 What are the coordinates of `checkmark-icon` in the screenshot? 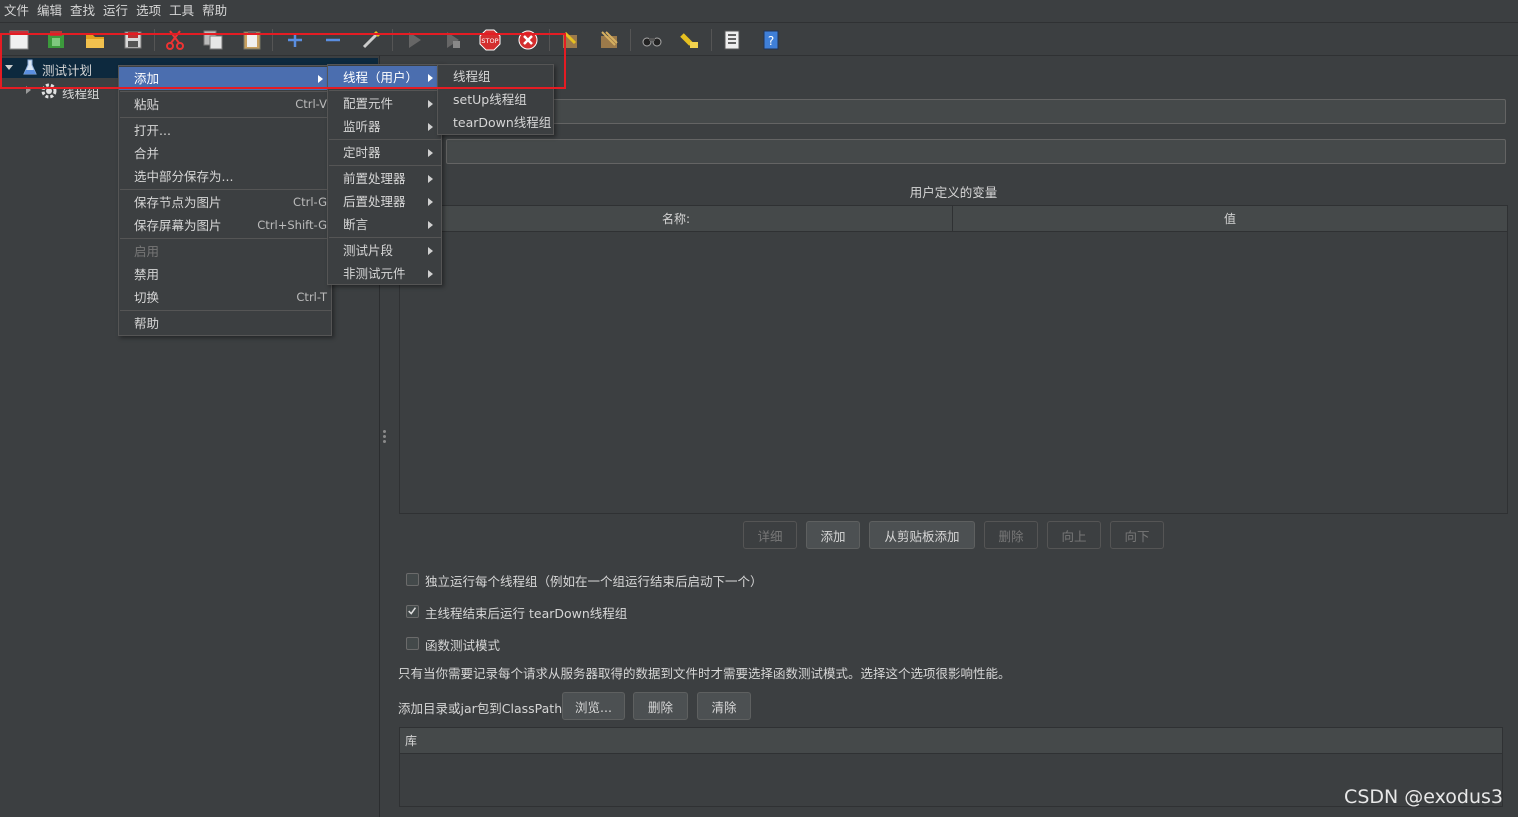 It's located at (412, 611).